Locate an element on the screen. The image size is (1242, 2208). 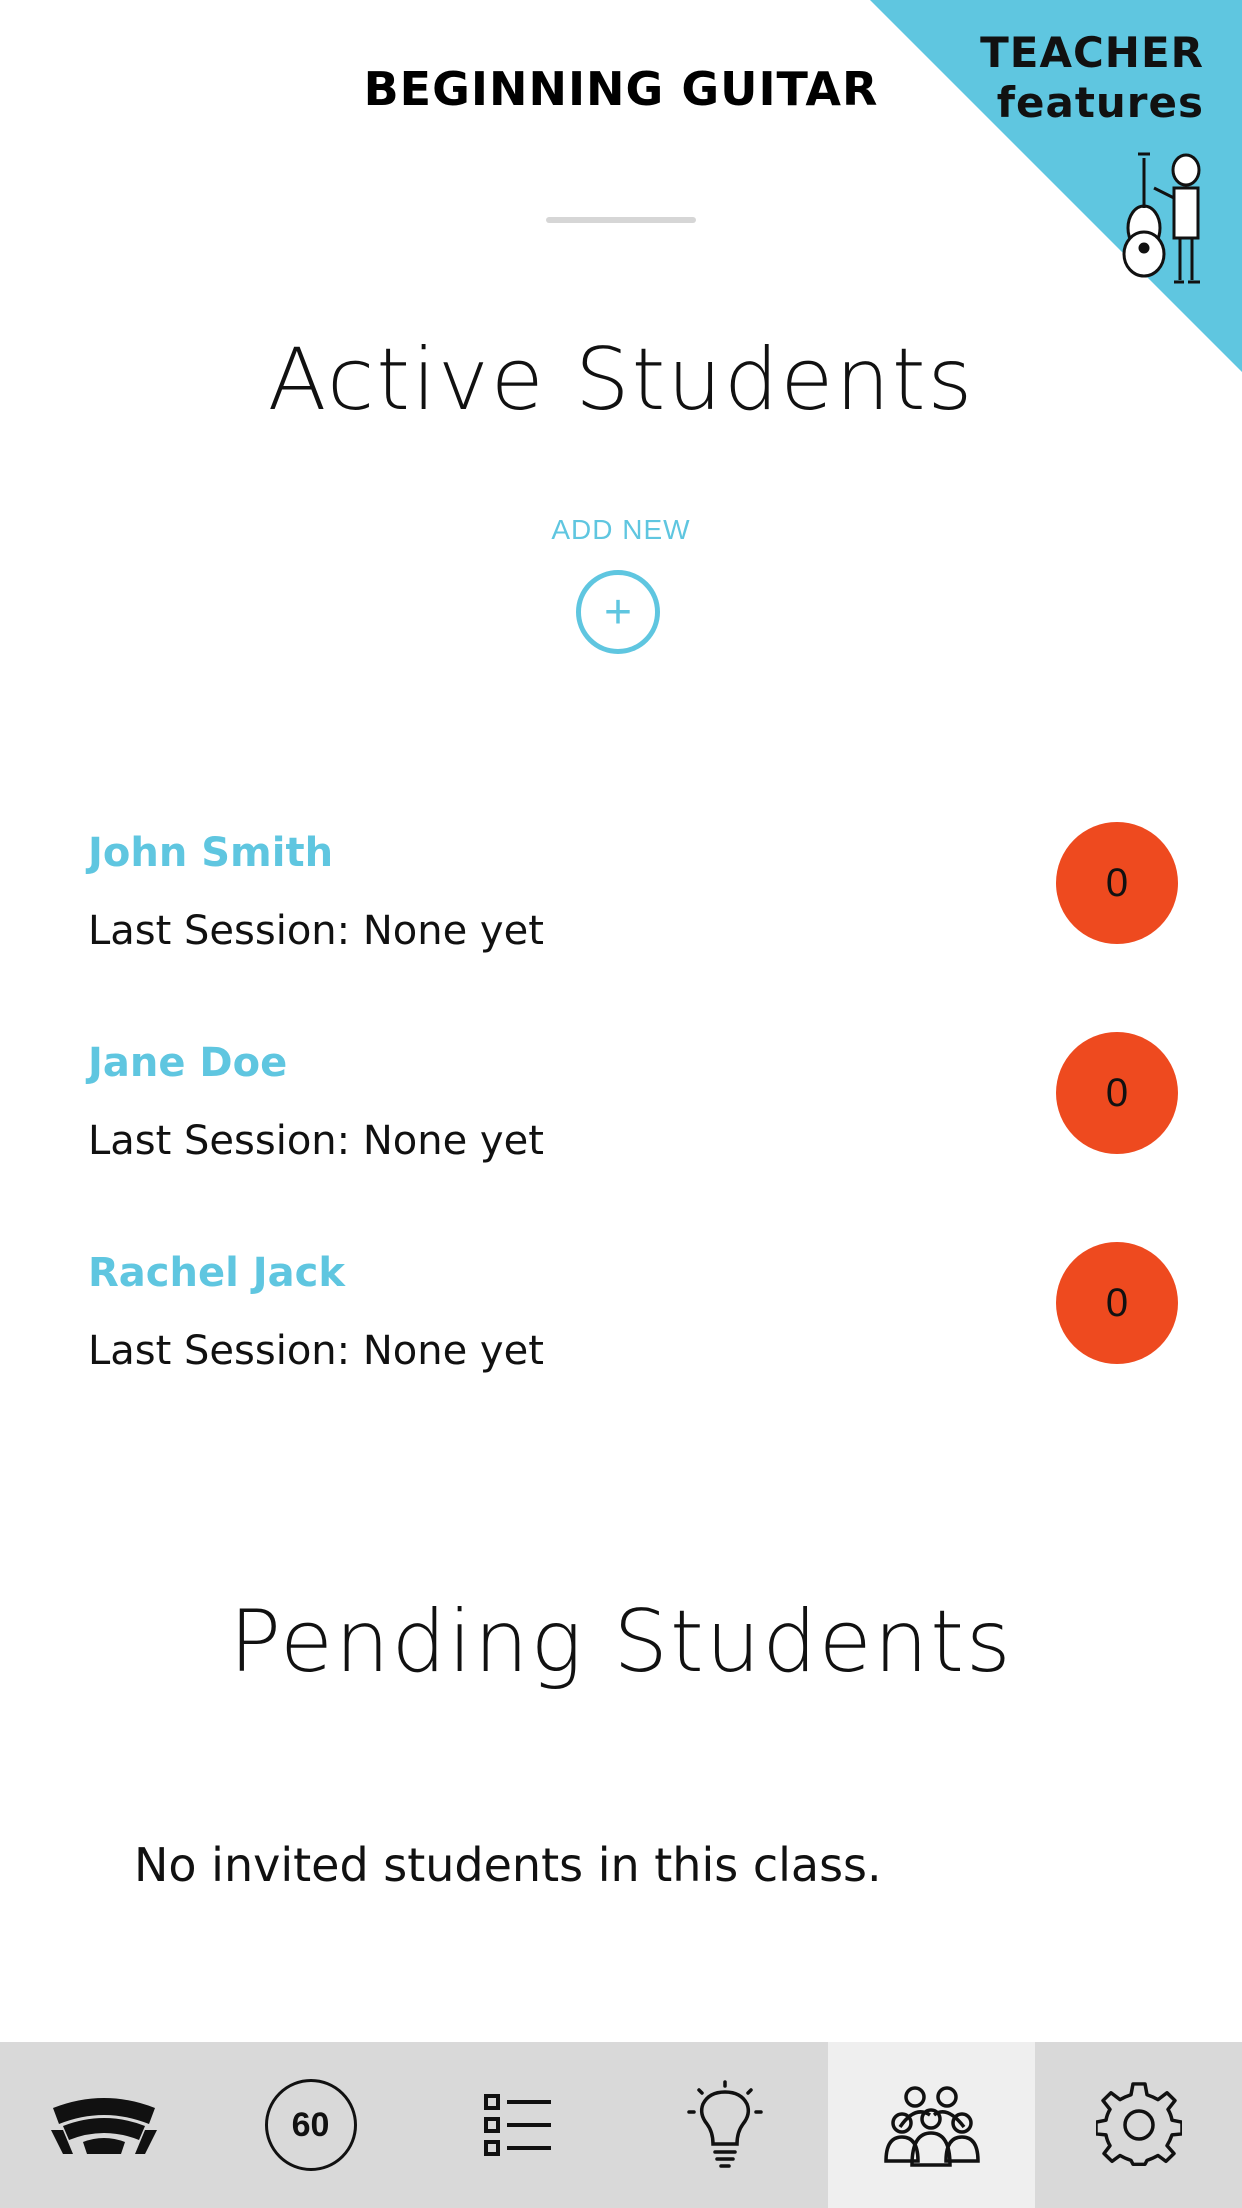
teacher-banner-line1: TEACHER is located at coordinates (1092, 52).